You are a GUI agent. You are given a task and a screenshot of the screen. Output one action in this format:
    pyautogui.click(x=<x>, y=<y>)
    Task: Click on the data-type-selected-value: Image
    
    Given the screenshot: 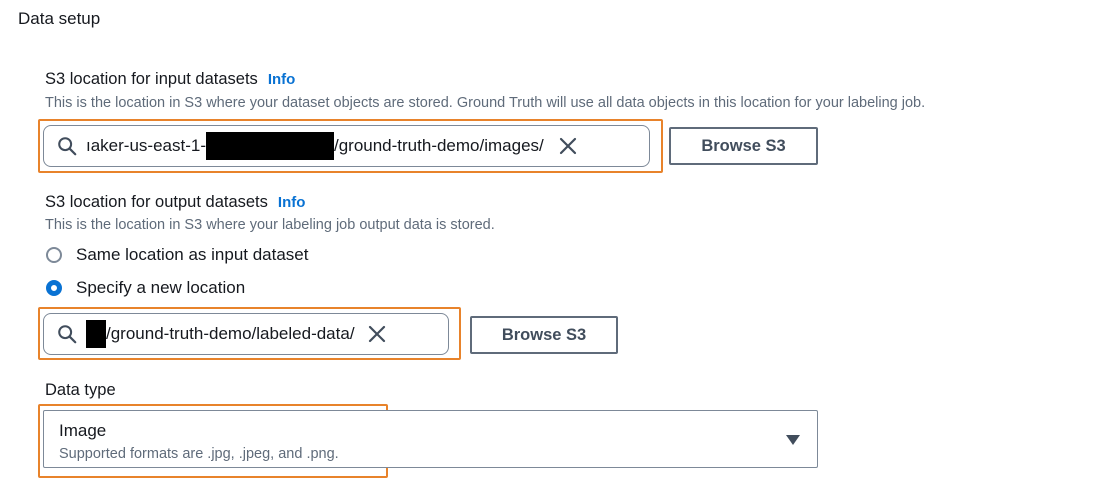 What is the action you would take?
    pyautogui.click(x=83, y=430)
    